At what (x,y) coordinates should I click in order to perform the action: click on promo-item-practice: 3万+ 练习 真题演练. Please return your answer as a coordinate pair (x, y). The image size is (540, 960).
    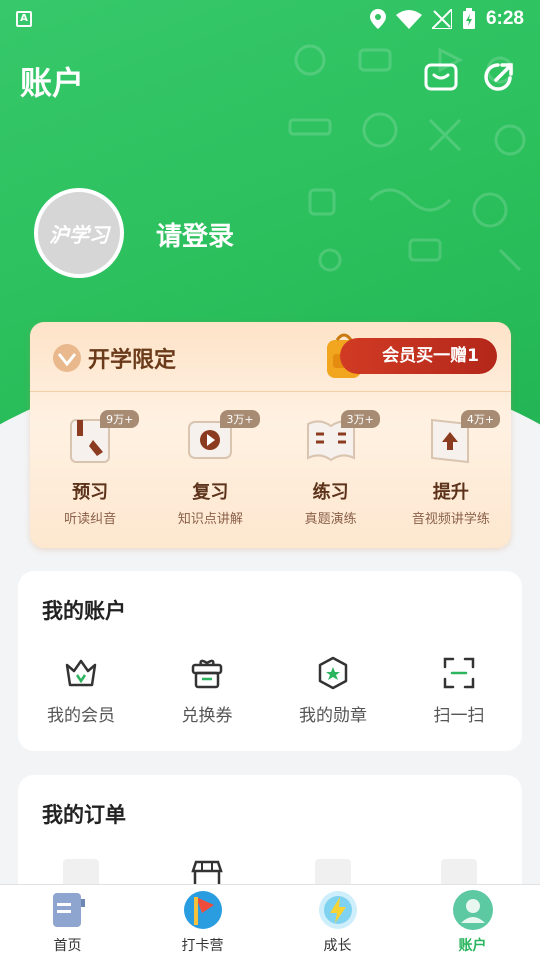
    Looking at the image, I should click on (331, 466).